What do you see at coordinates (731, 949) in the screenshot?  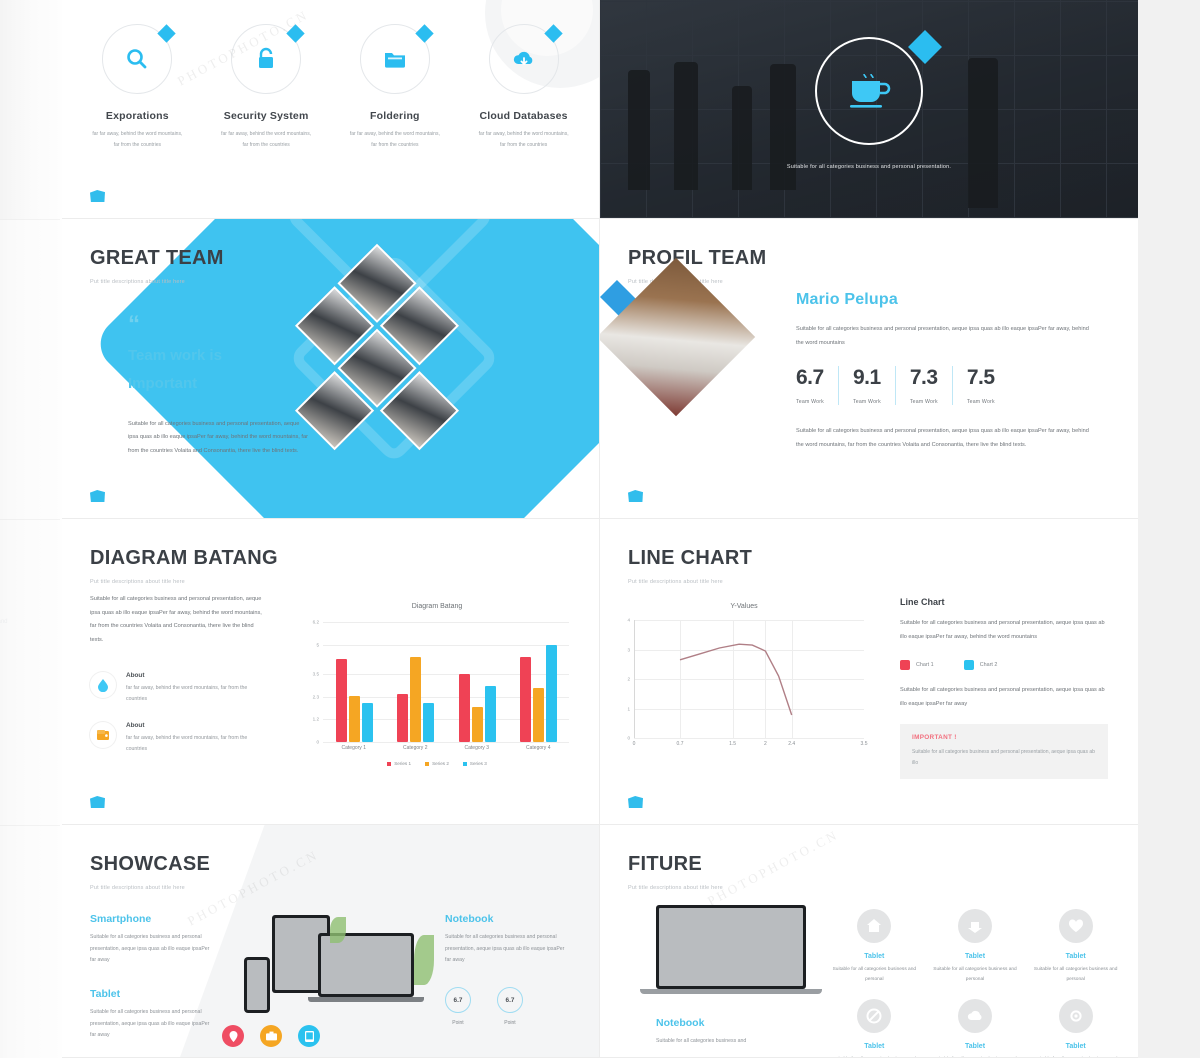 I see `notebook-mockup` at bounding box center [731, 949].